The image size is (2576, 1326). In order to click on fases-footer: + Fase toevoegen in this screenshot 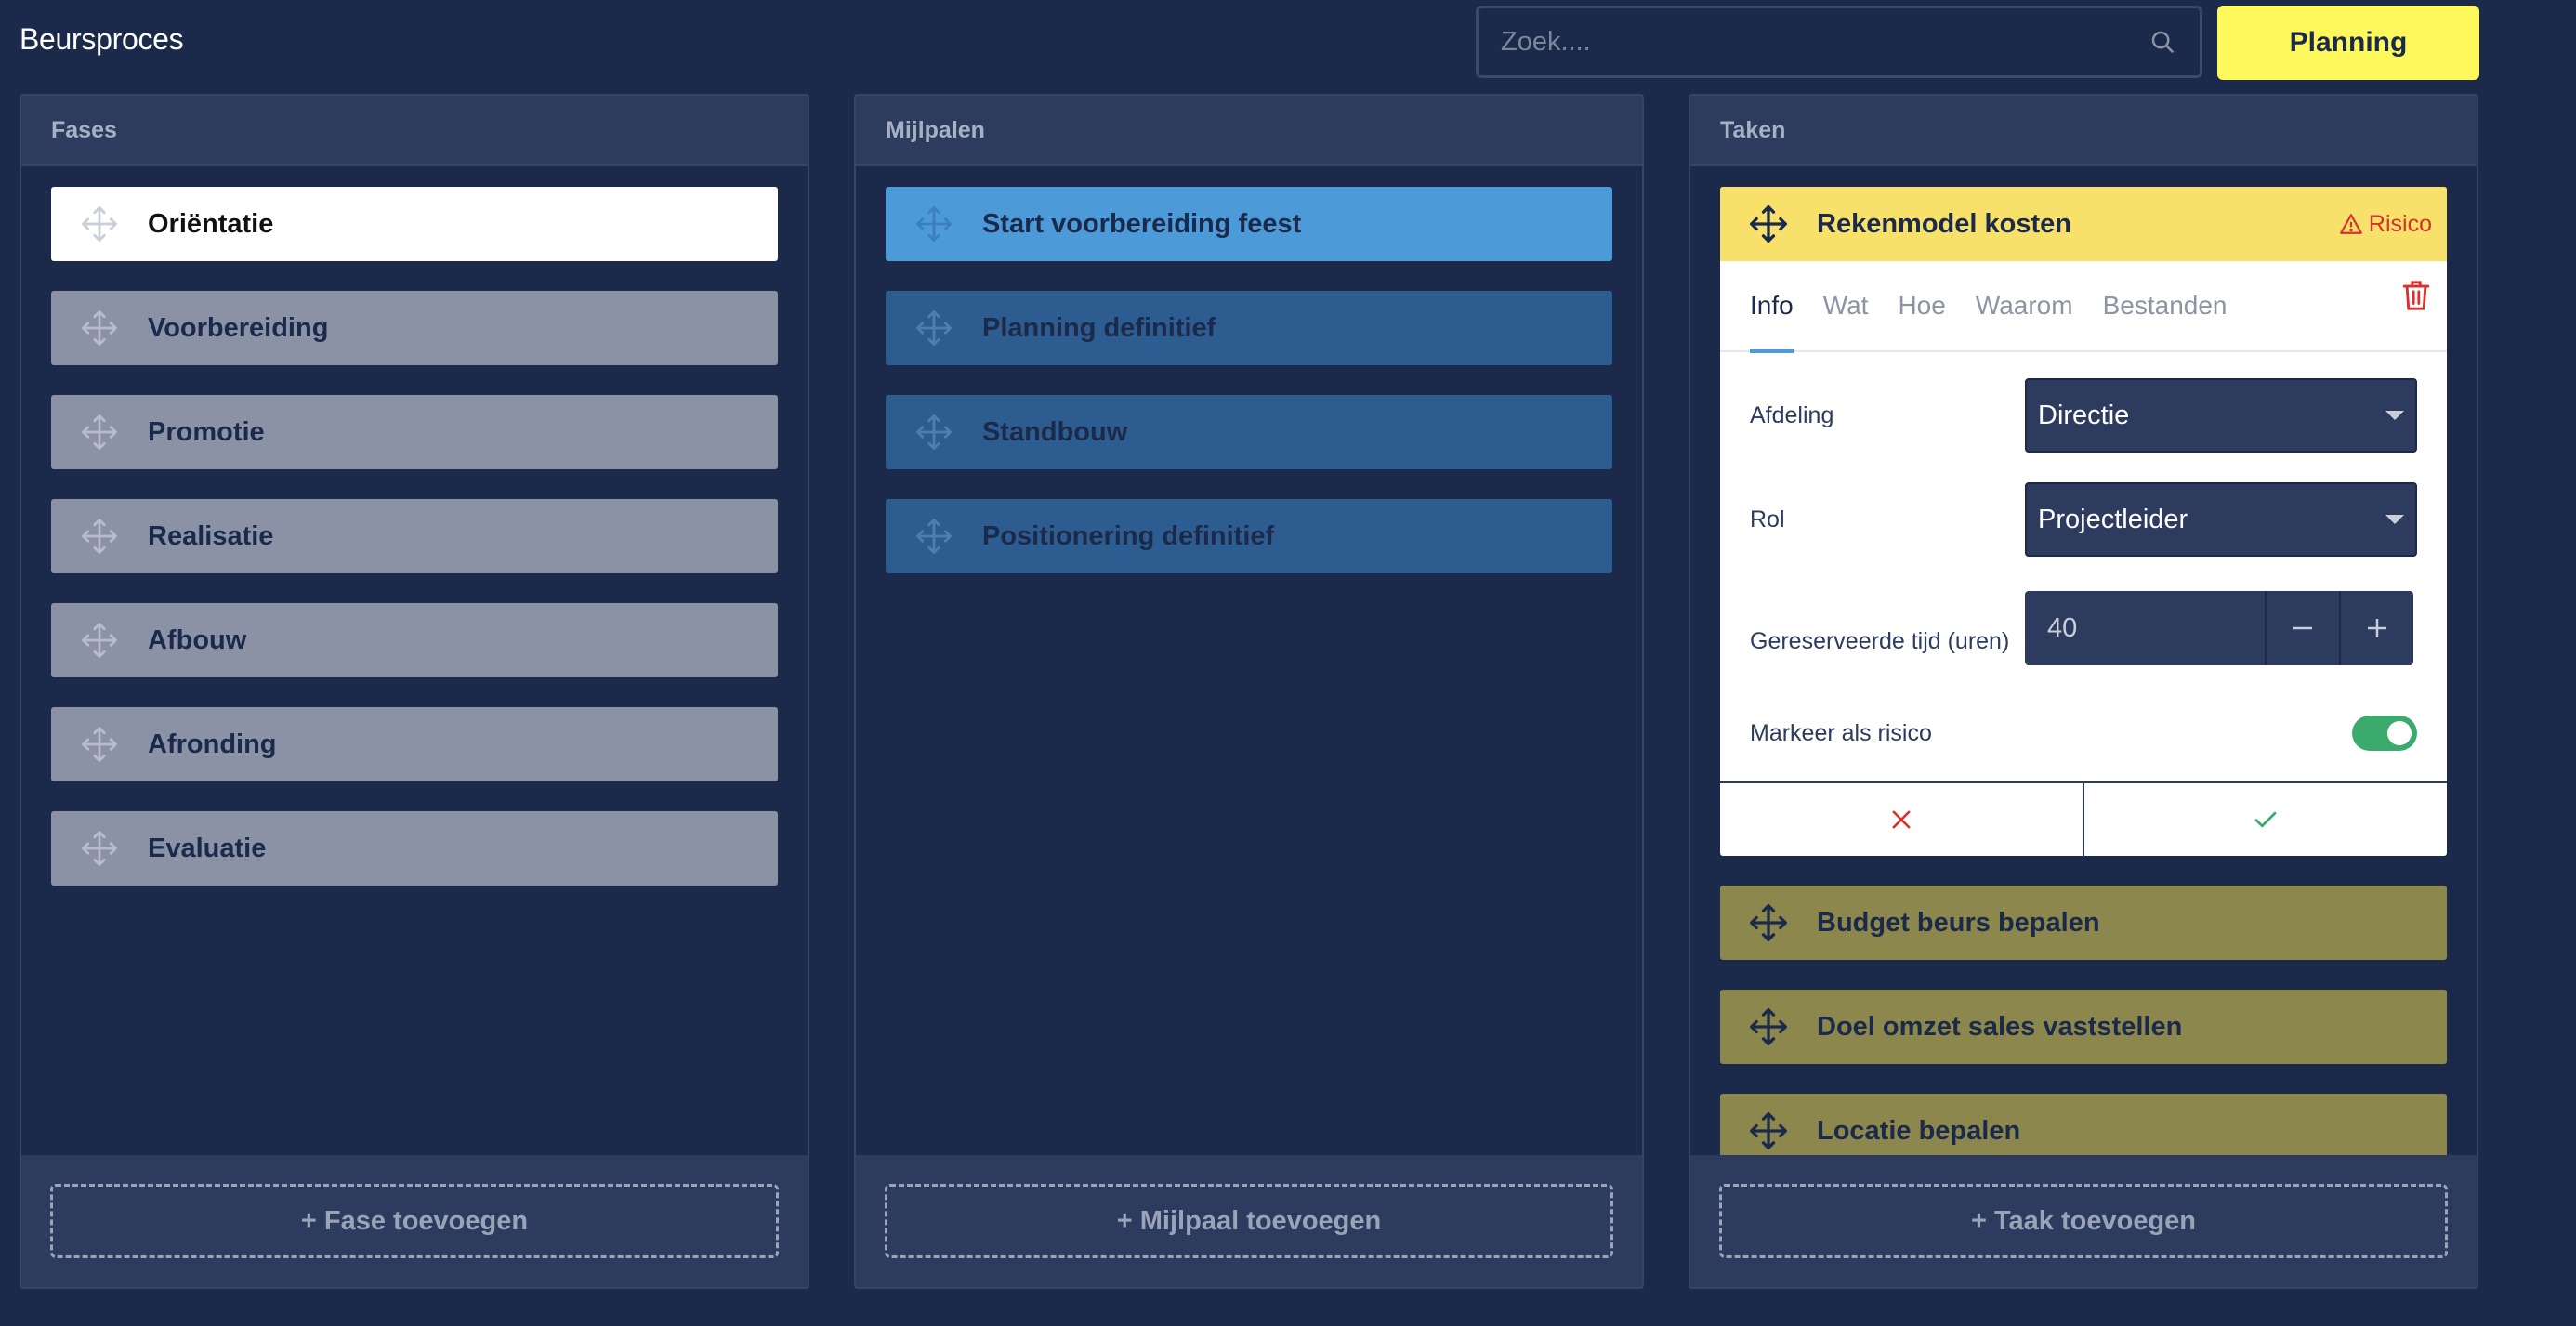, I will do `click(414, 1221)`.